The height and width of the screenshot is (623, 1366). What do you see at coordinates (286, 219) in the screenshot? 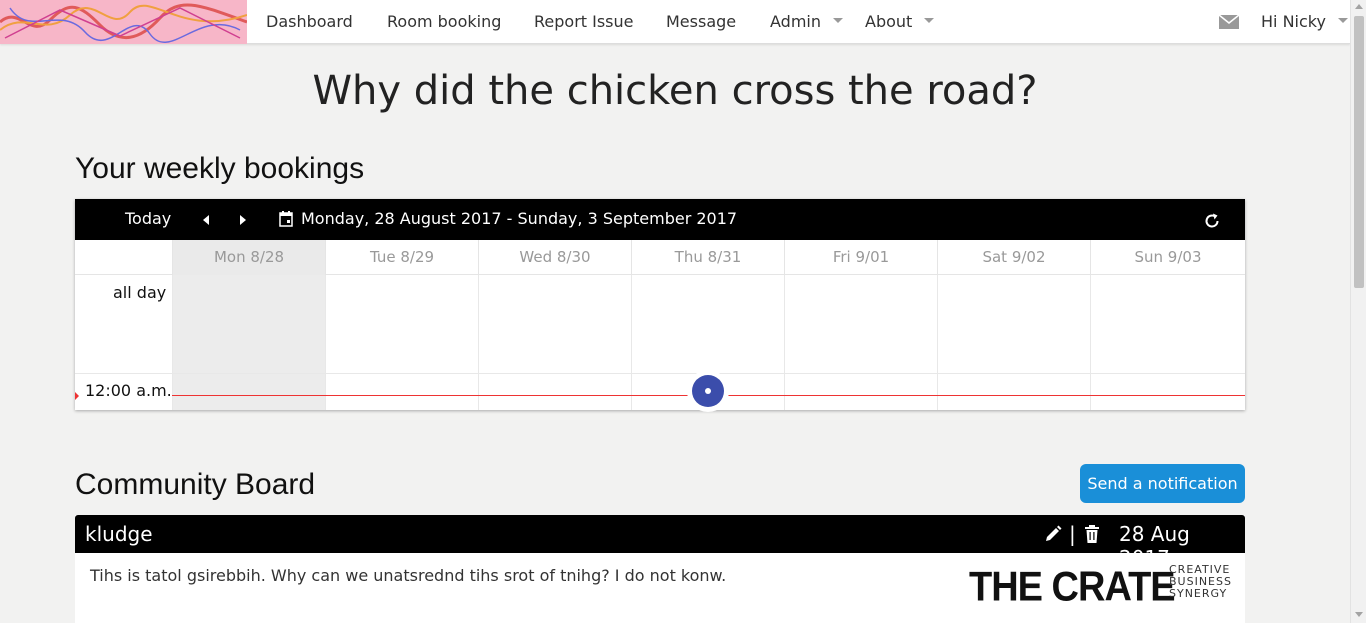
I see `calendar-icon` at bounding box center [286, 219].